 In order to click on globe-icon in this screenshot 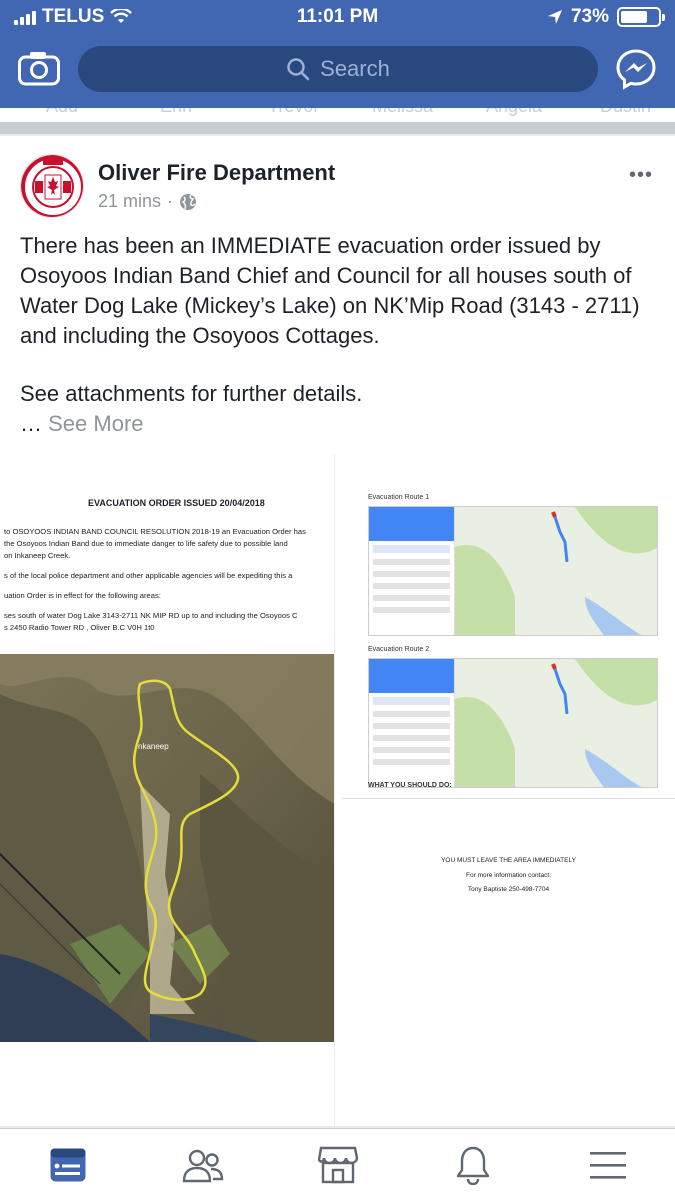, I will do `click(188, 201)`.